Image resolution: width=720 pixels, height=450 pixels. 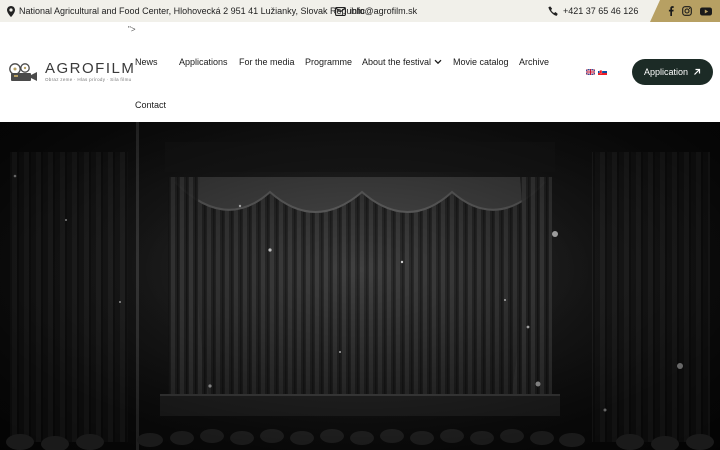 I want to click on nav-news: News, so click(x=146, y=62).